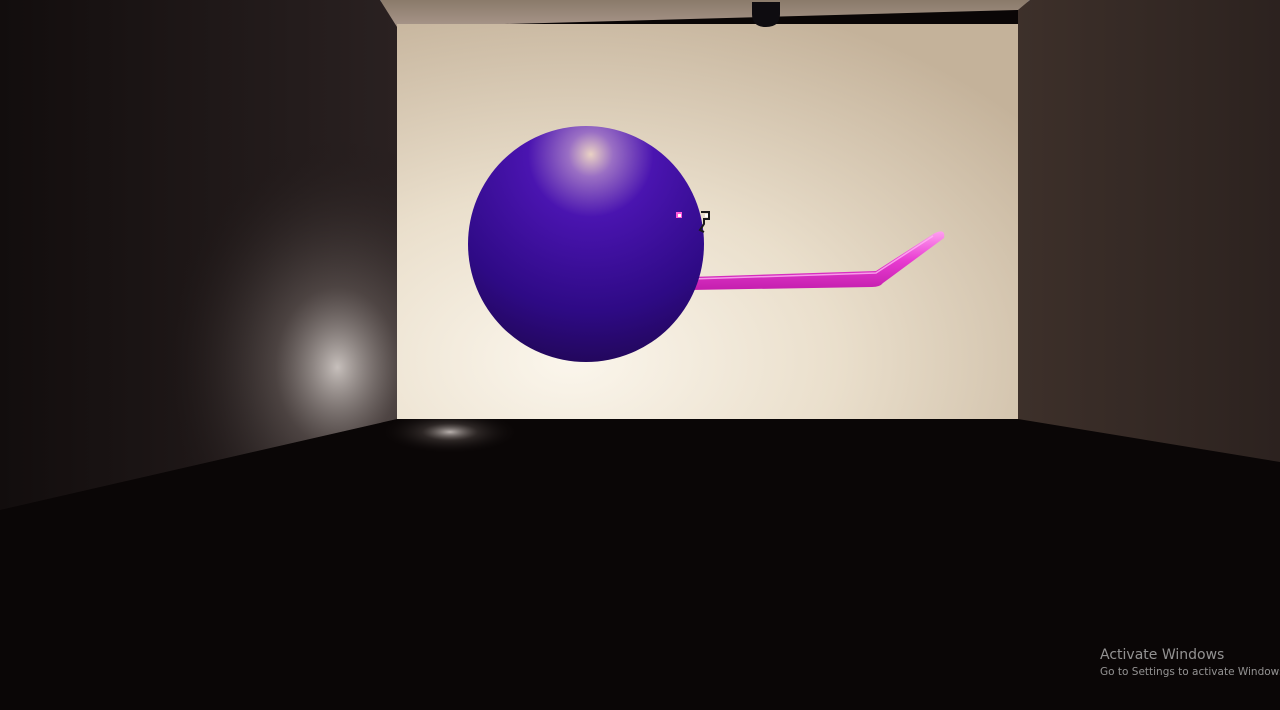 The height and width of the screenshot is (710, 1280). I want to click on watermark-subtitle: Go to Settings to activate Windows., so click(1190, 672).